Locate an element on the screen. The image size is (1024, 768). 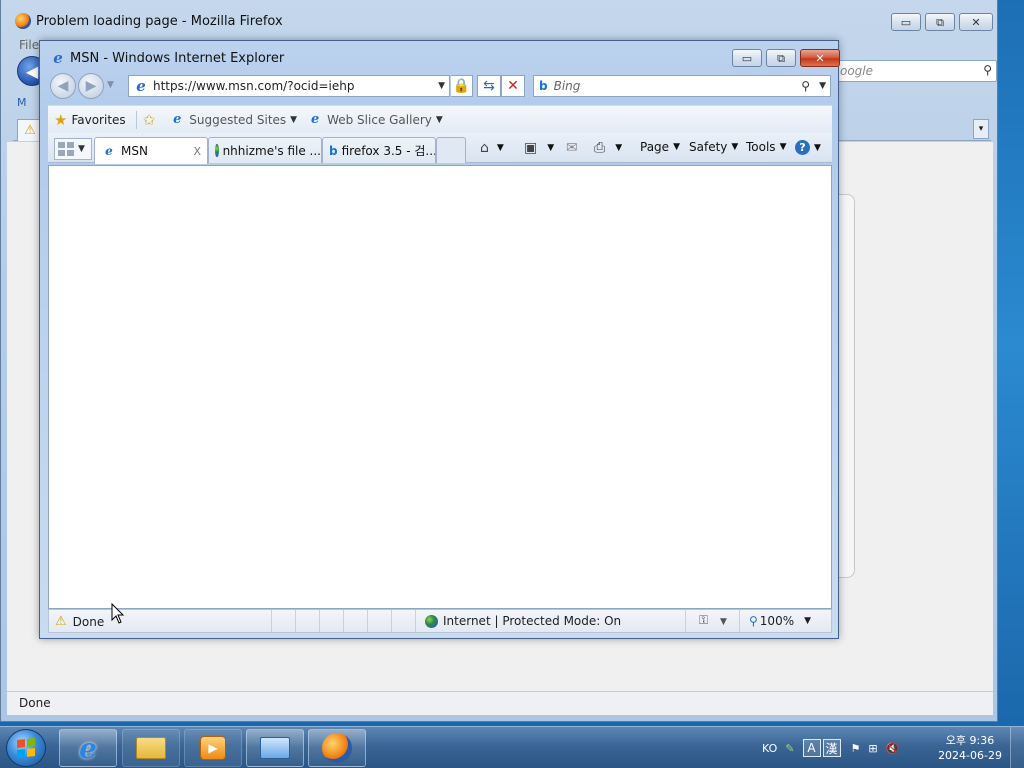
suggested-sites-link: e Suggested Sites ▼ is located at coordinates (233, 120).